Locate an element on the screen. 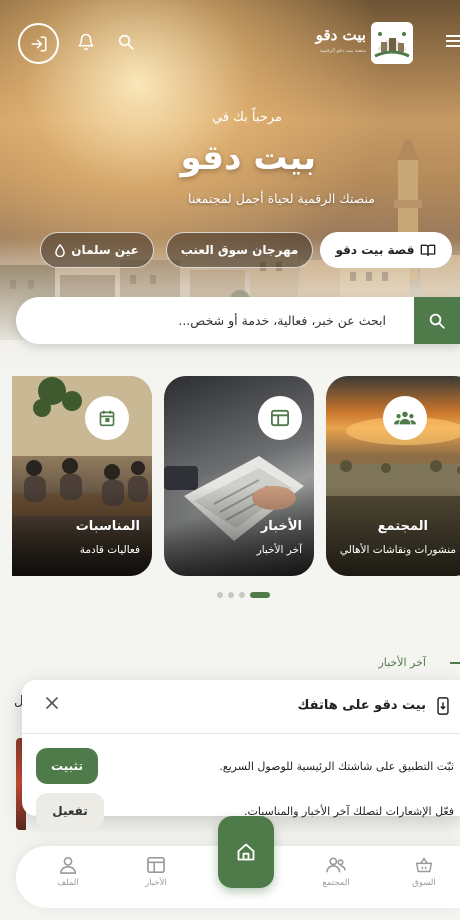  install-prompt-header: بيت دقو على هاتفك is located at coordinates (241, 707).